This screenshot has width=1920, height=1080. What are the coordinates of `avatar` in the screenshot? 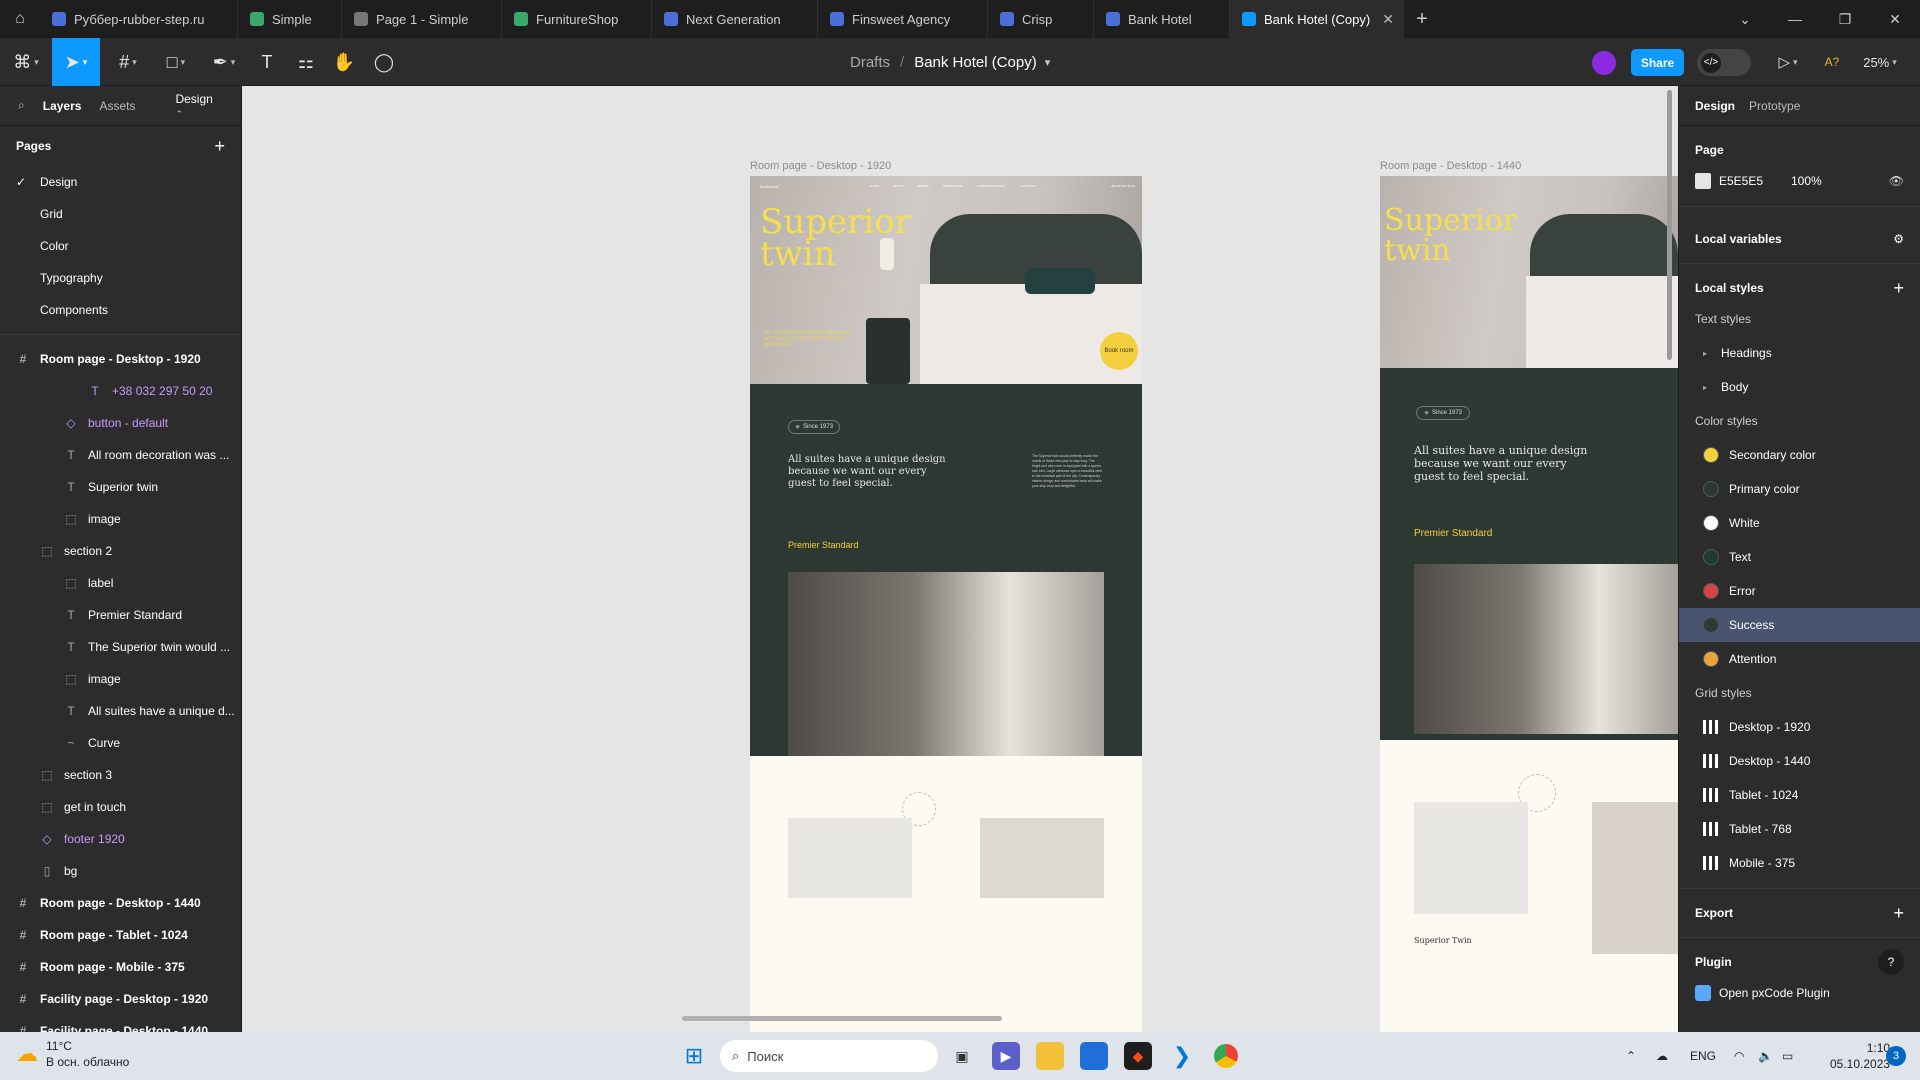 It's located at (1604, 63).